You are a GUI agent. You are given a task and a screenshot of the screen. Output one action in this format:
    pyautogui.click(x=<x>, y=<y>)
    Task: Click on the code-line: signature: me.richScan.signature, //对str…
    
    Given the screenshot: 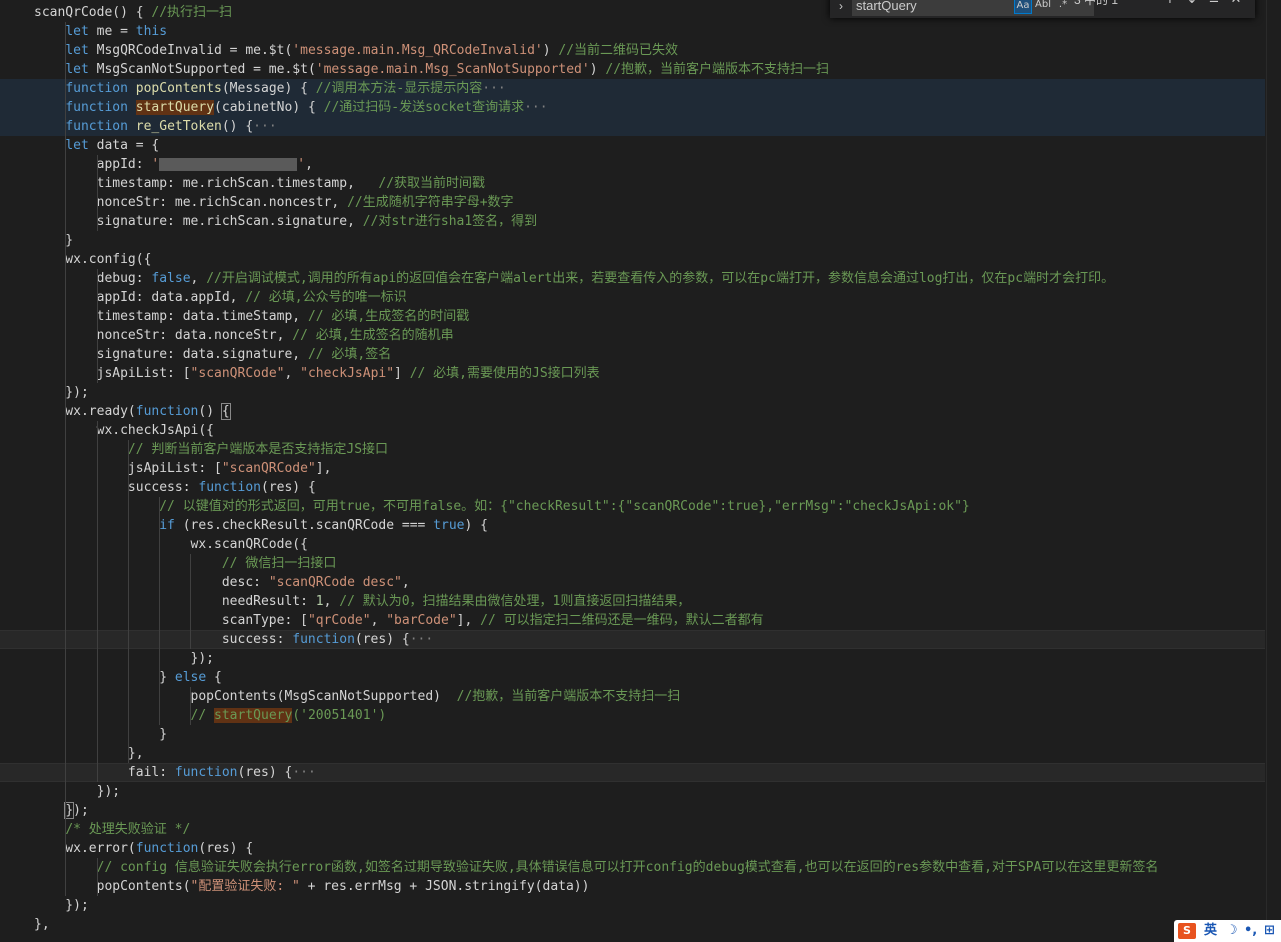 What is the action you would take?
    pyautogui.click(x=632, y=221)
    